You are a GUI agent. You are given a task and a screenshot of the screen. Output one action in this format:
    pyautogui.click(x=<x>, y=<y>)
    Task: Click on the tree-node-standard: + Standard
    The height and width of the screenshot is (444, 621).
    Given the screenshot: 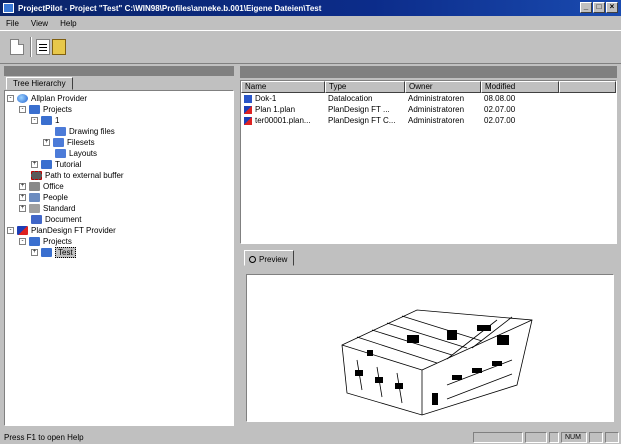 What is the action you would take?
    pyautogui.click(x=47, y=208)
    